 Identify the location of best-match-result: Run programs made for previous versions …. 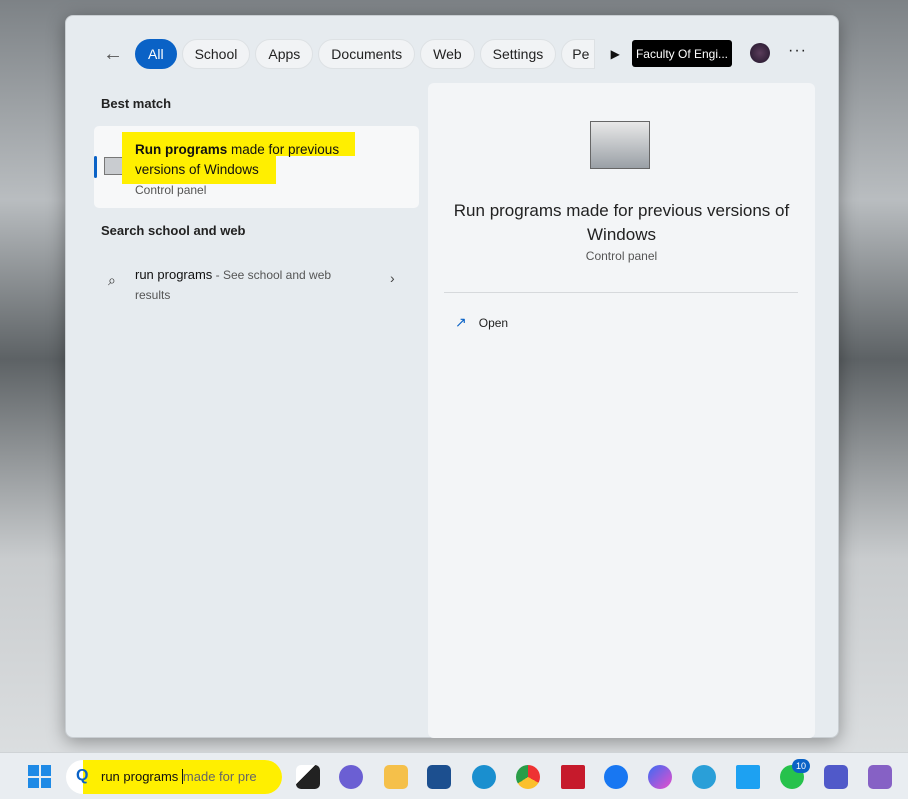
(256, 167).